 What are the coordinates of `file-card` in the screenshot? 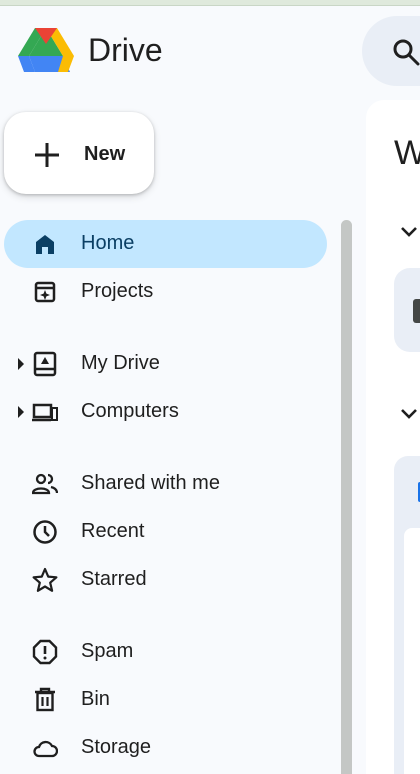 It's located at (407, 615).